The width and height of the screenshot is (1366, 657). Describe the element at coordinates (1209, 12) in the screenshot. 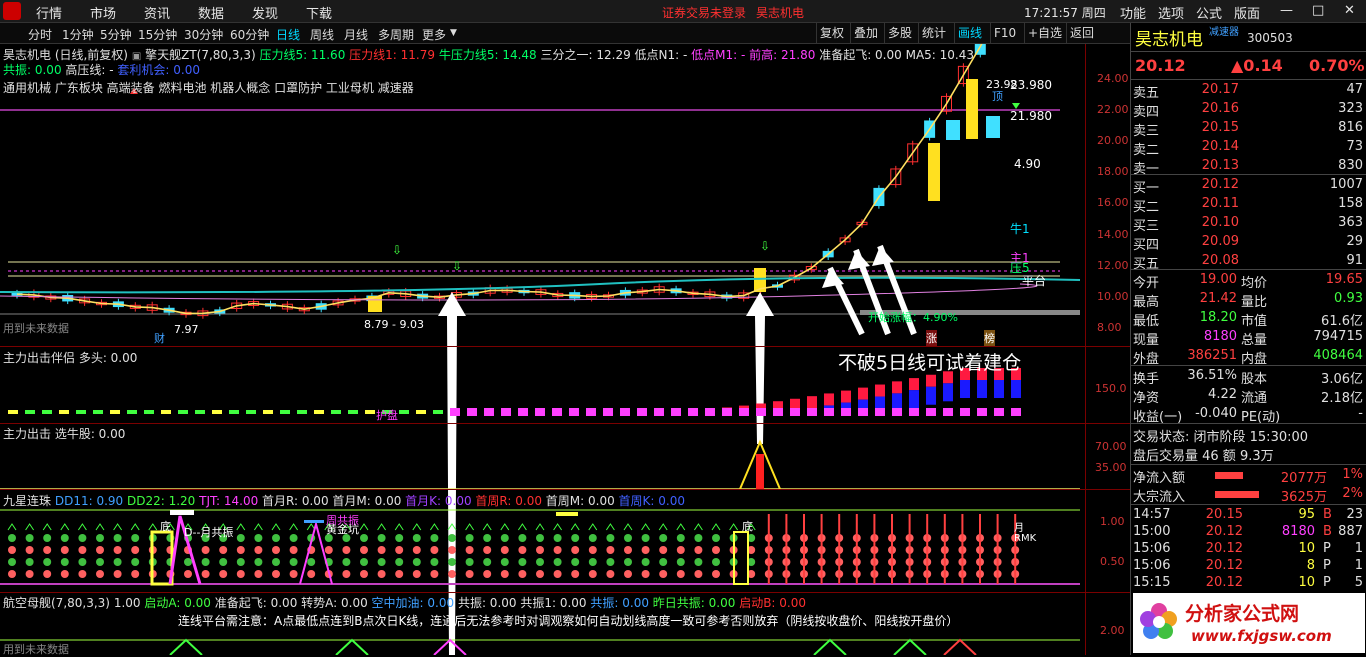

I see `menu-item-gongshi: 公式` at that location.